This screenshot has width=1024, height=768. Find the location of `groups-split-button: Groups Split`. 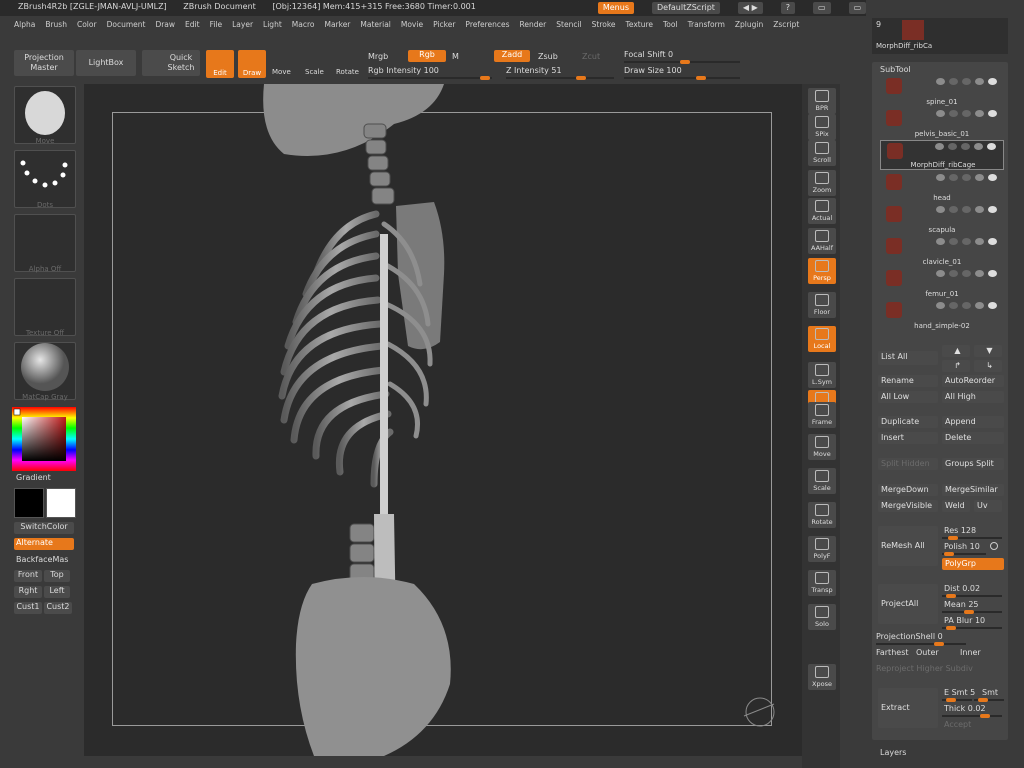

groups-split-button: Groups Split is located at coordinates (973, 464).